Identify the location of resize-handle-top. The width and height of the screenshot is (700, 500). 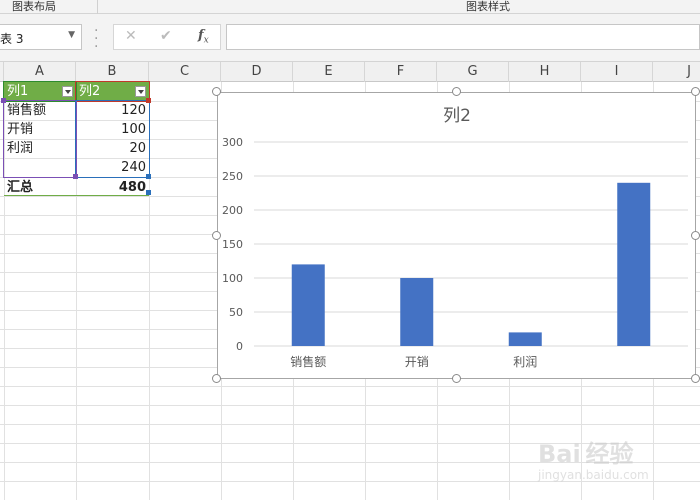
(456, 91).